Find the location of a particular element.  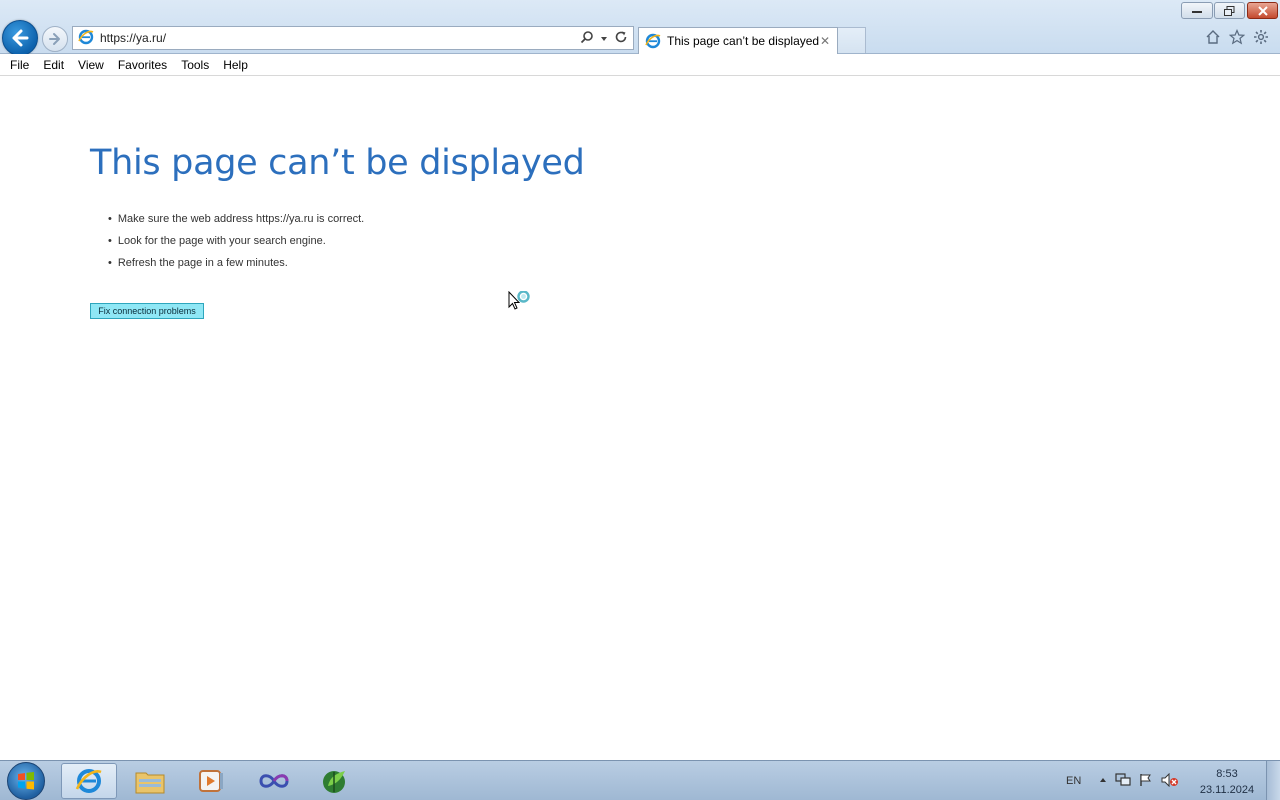

minimize-button is located at coordinates (1197, 10).